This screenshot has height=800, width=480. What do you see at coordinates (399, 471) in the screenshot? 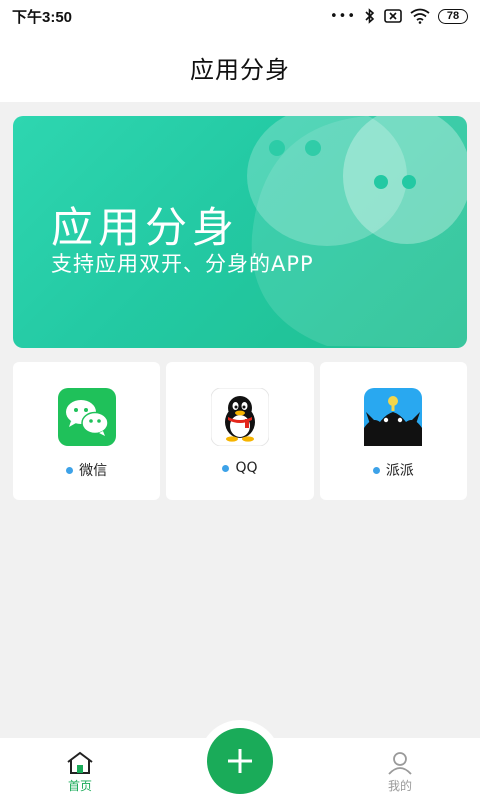
I see `app-label: 派派` at bounding box center [399, 471].